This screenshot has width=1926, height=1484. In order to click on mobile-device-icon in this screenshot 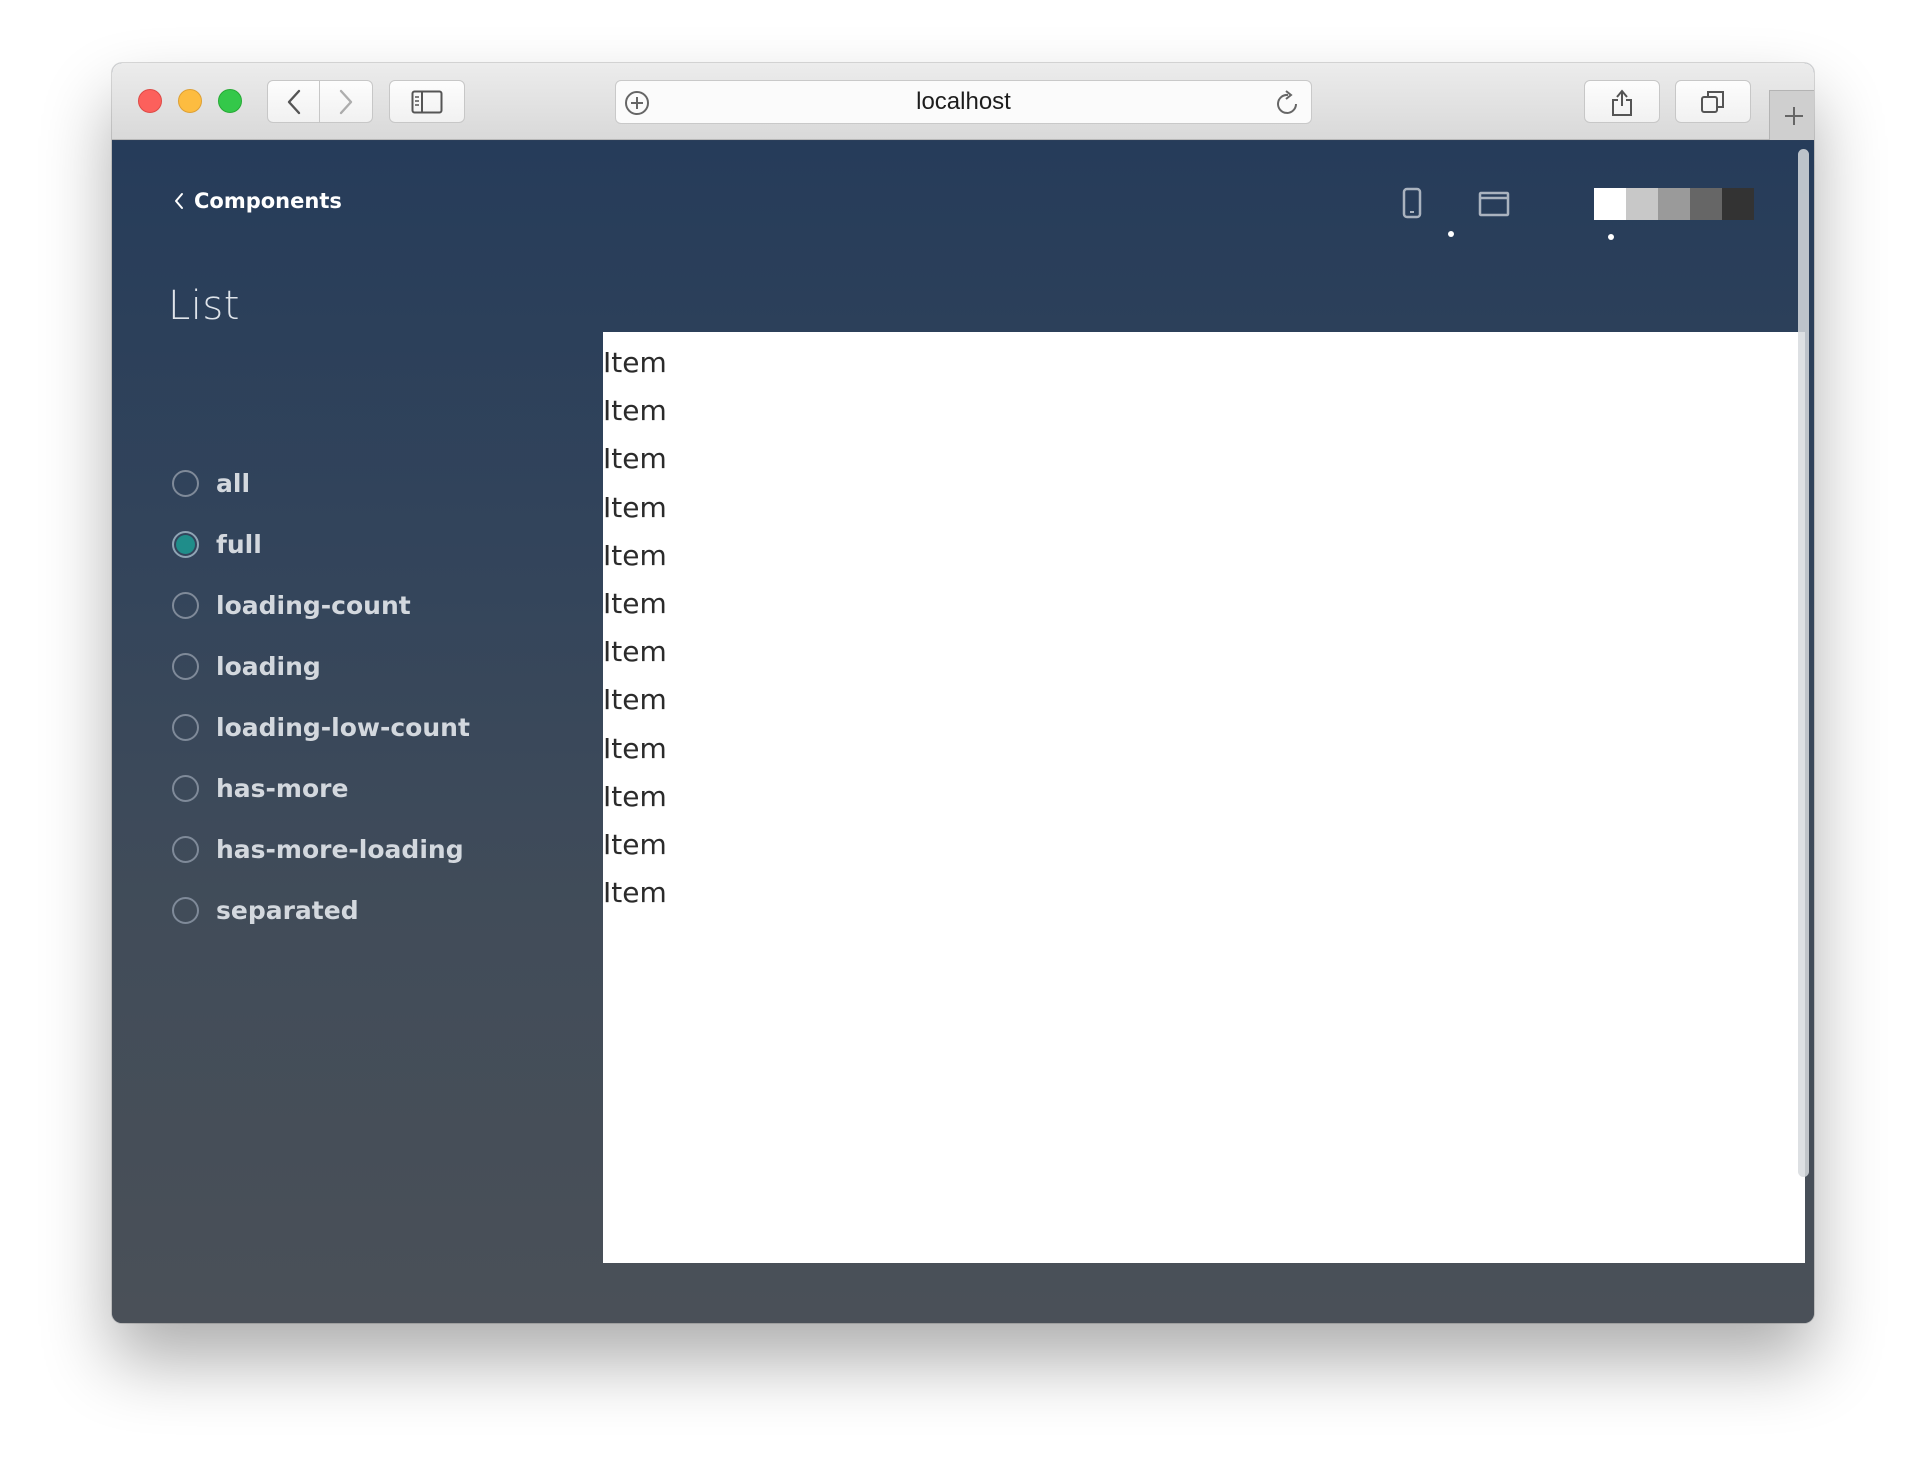, I will do `click(1412, 203)`.